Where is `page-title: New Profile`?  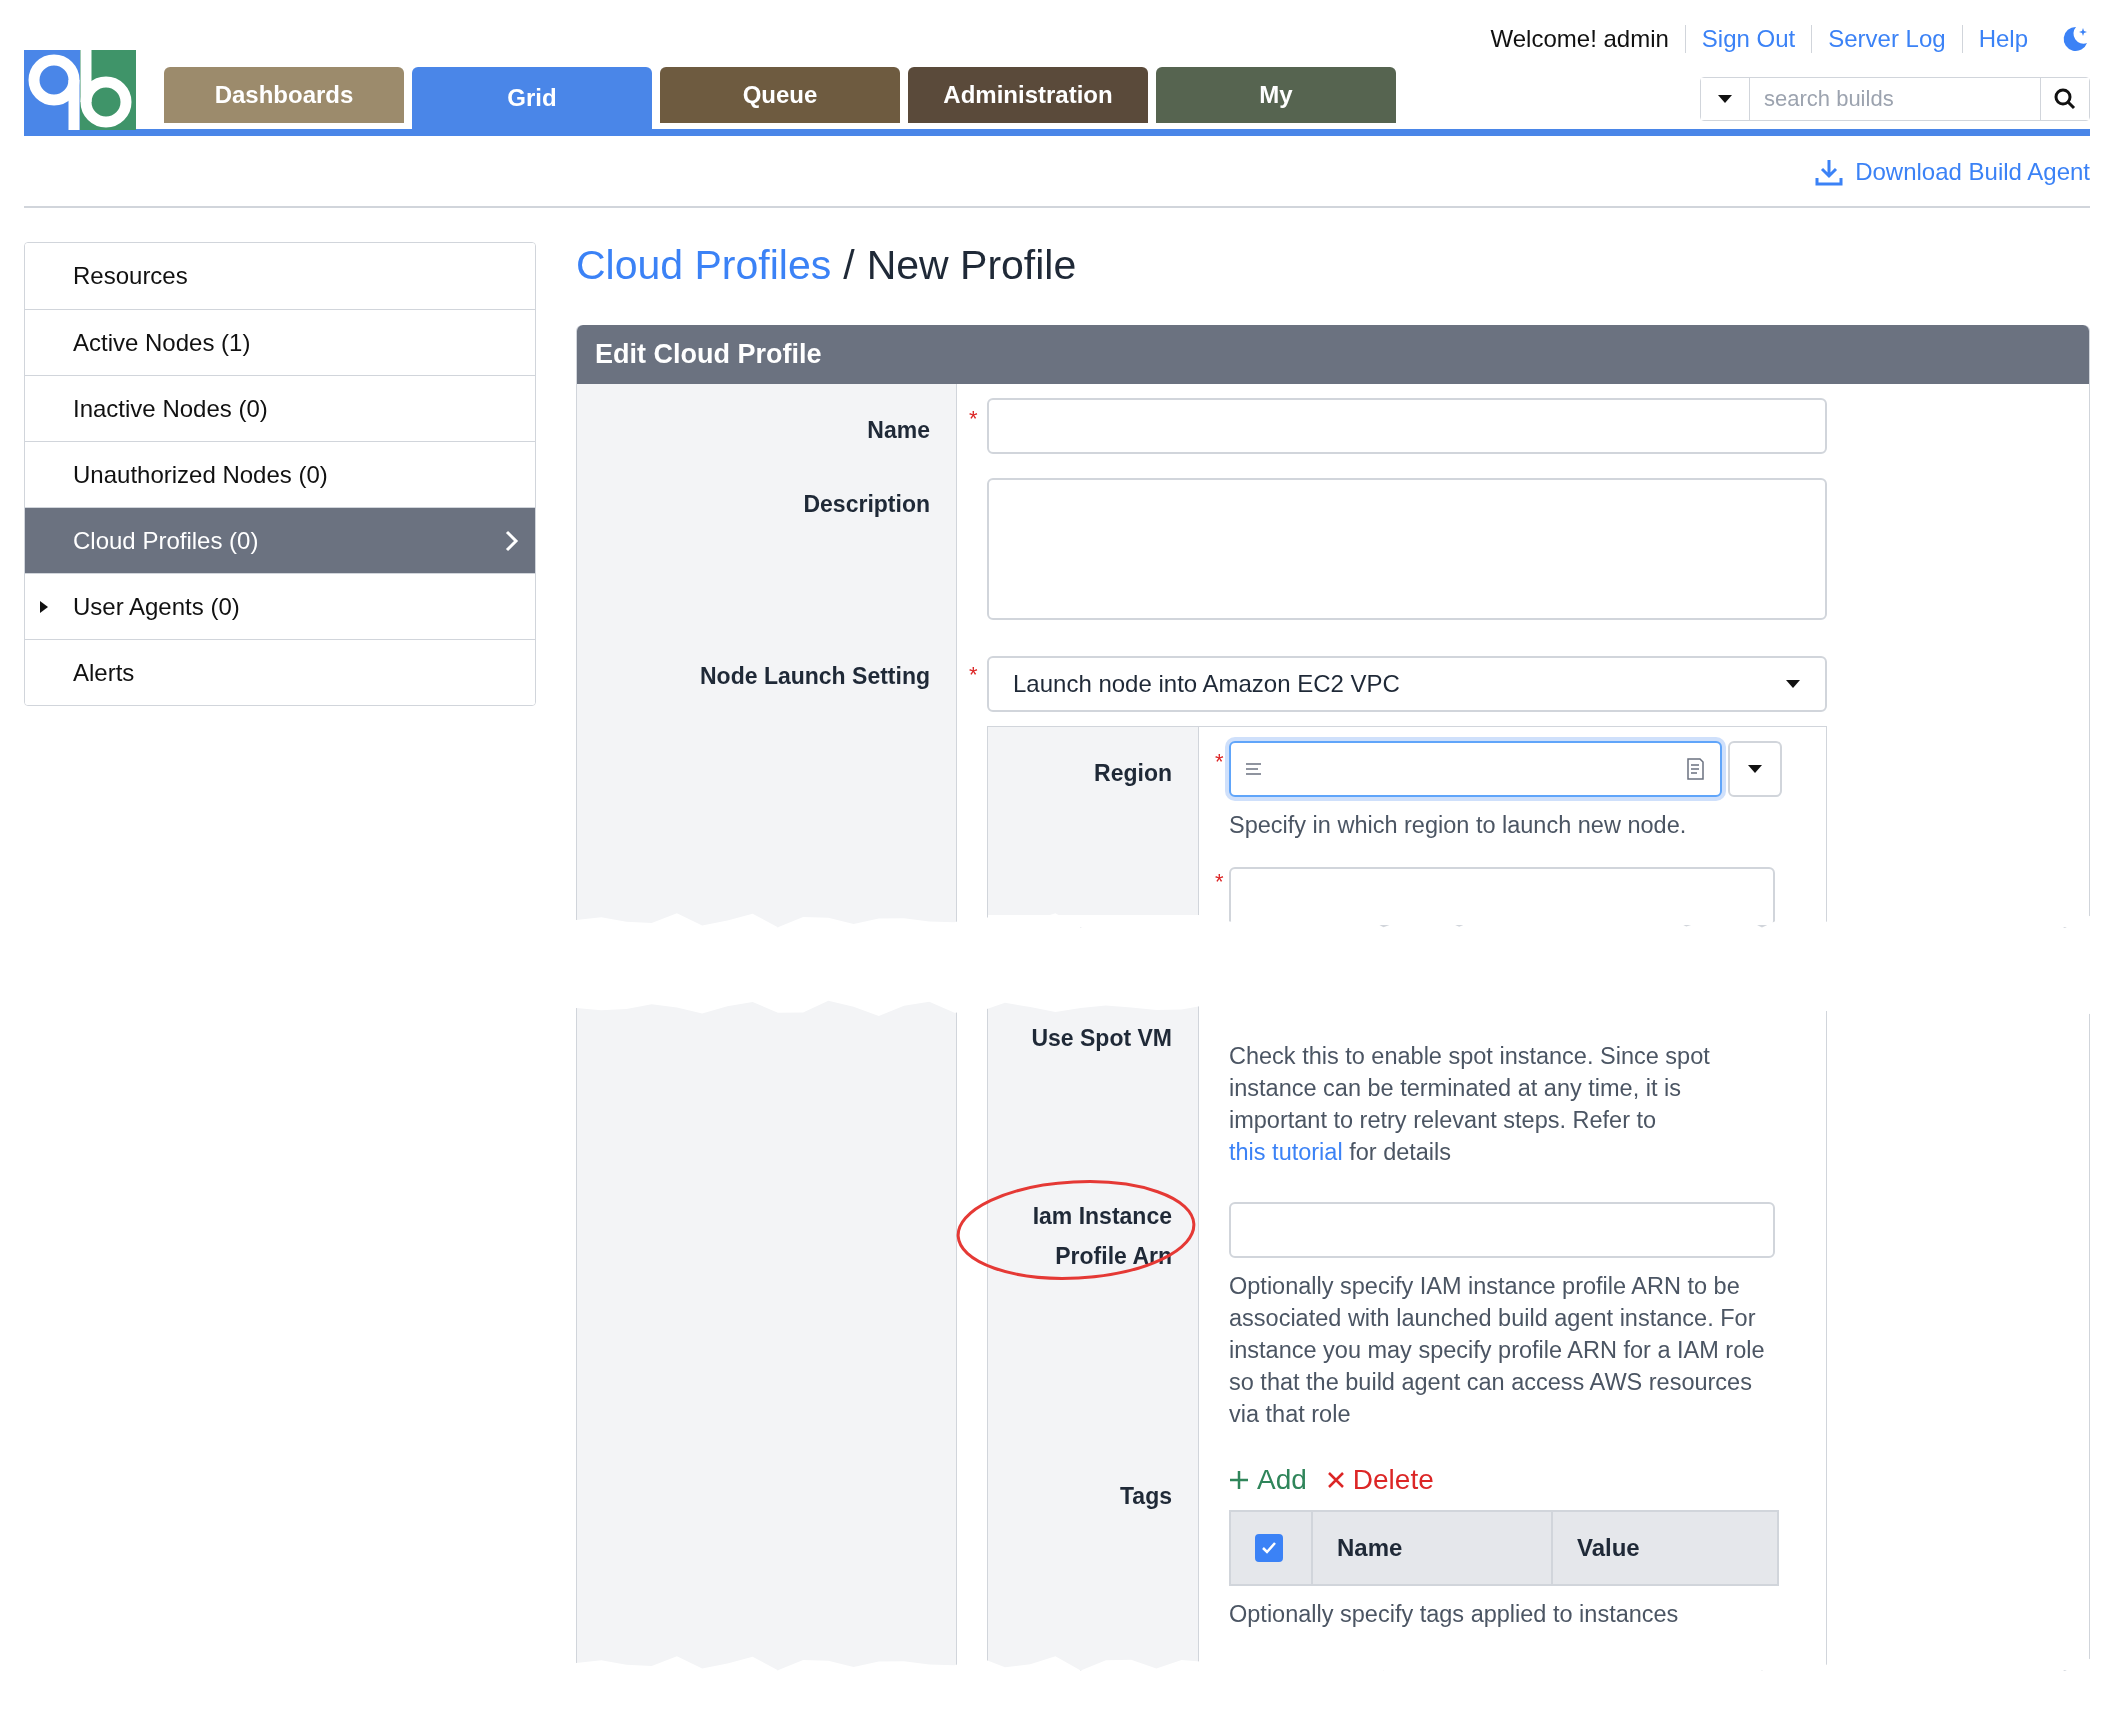
page-title: New Profile is located at coordinates (971, 265).